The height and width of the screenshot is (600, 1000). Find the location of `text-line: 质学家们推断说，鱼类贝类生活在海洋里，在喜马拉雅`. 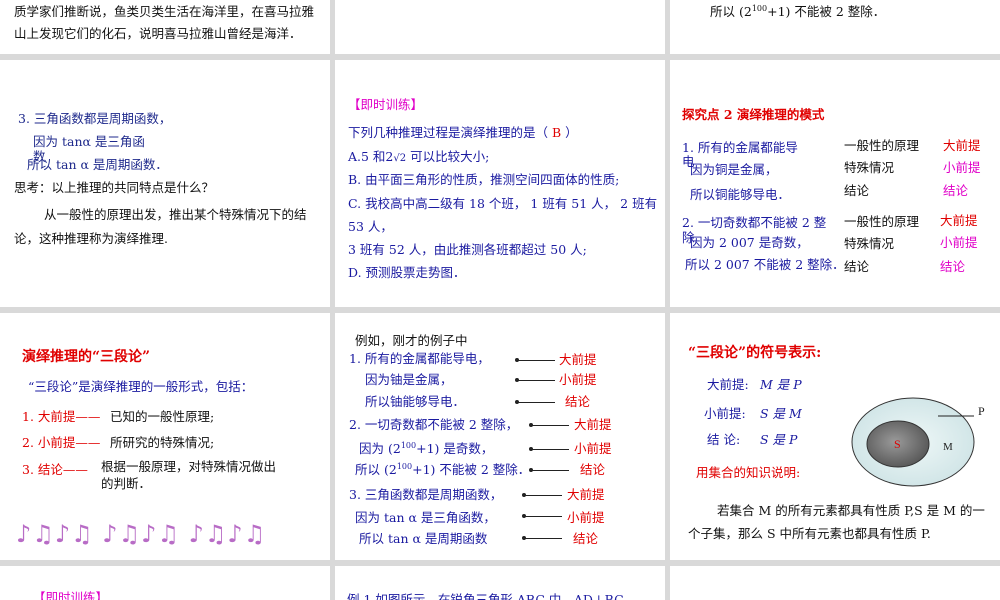

text-line: 质学家们推断说，鱼类贝类生活在海洋里，在喜马拉雅 is located at coordinates (164, 11).